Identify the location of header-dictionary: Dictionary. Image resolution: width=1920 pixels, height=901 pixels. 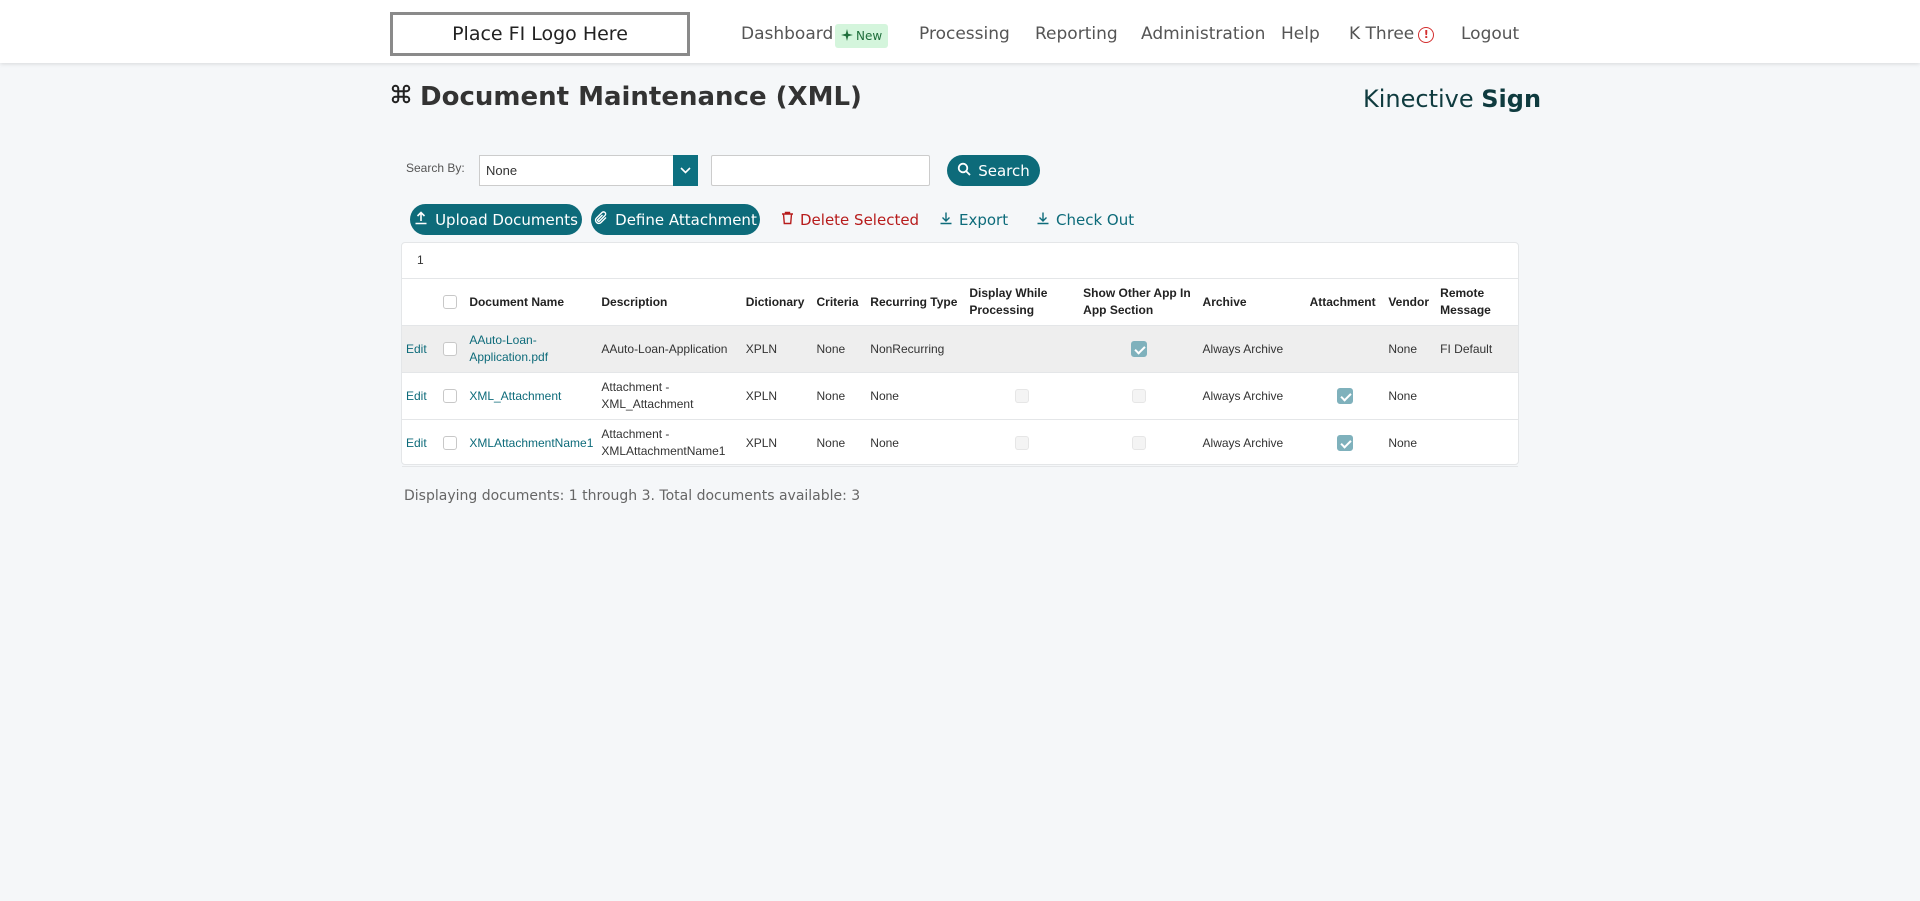
(777, 302).